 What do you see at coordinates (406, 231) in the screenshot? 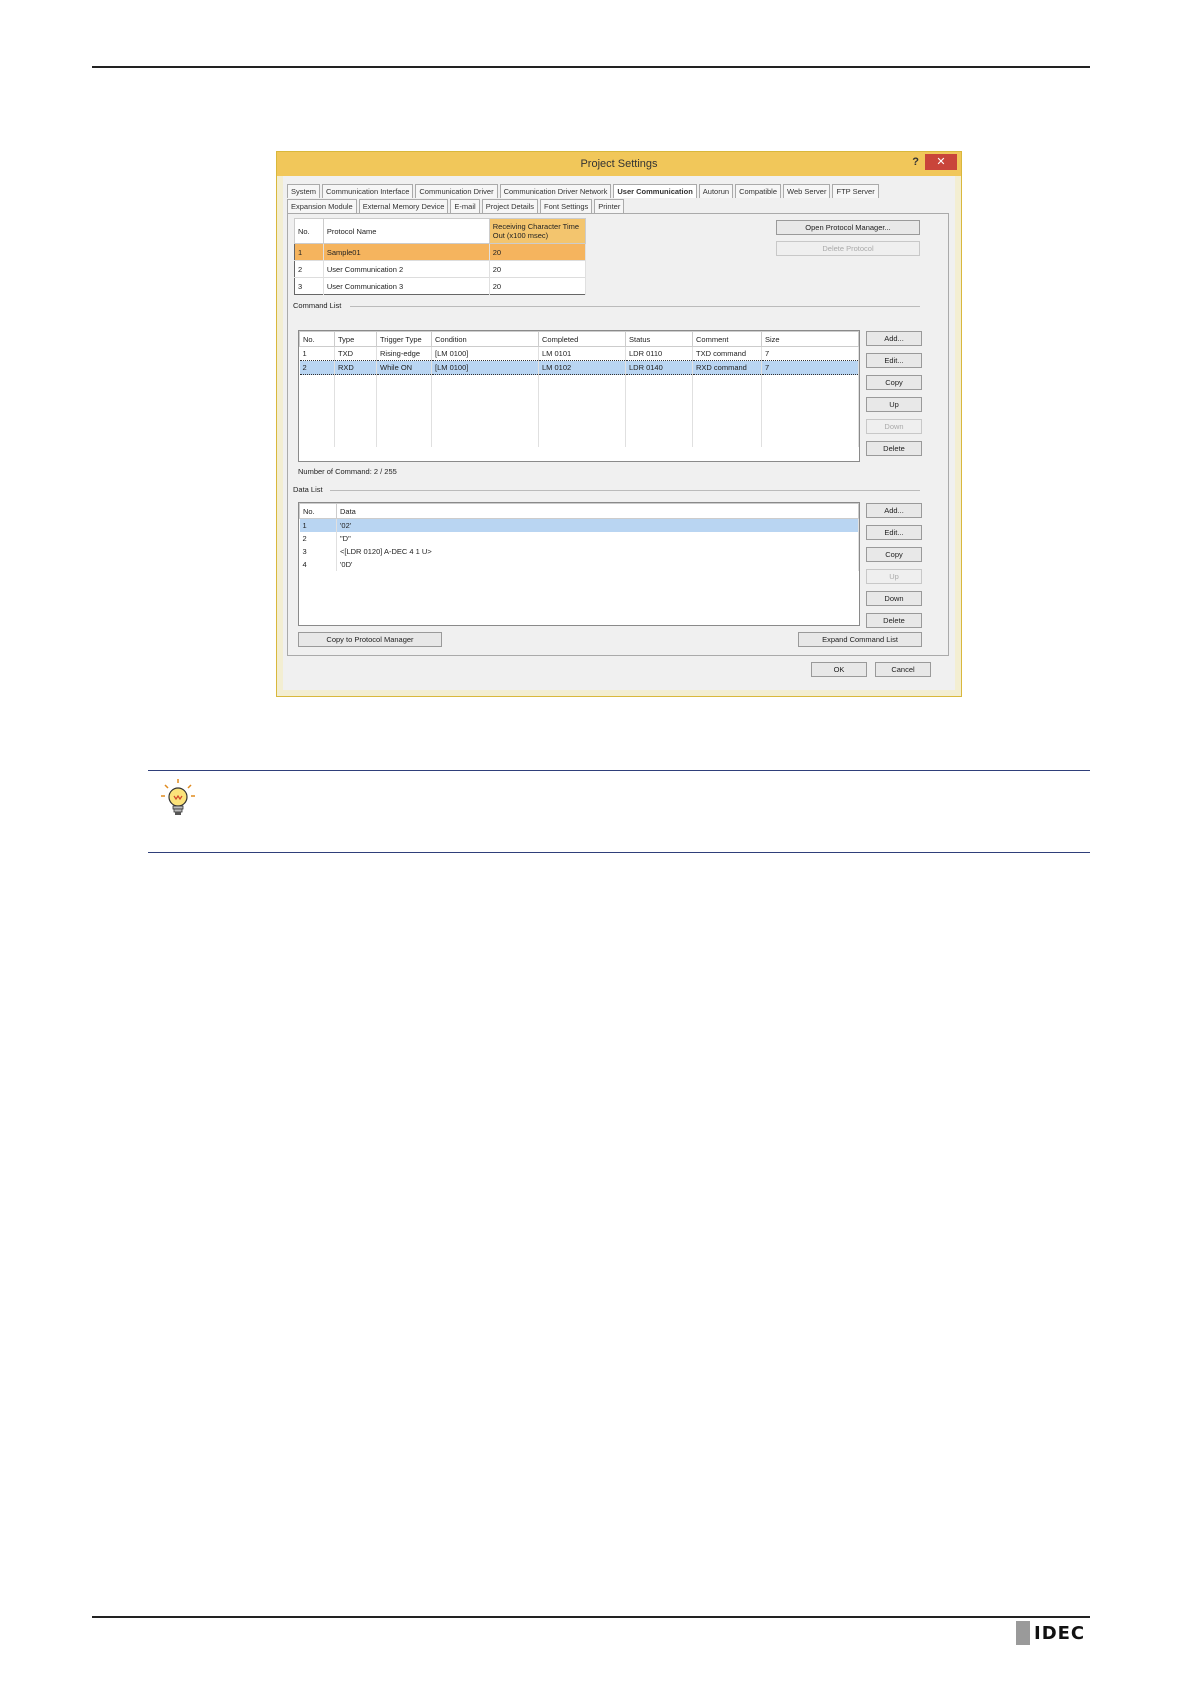
I see `column-header-protocol-name: Protocol Name` at bounding box center [406, 231].